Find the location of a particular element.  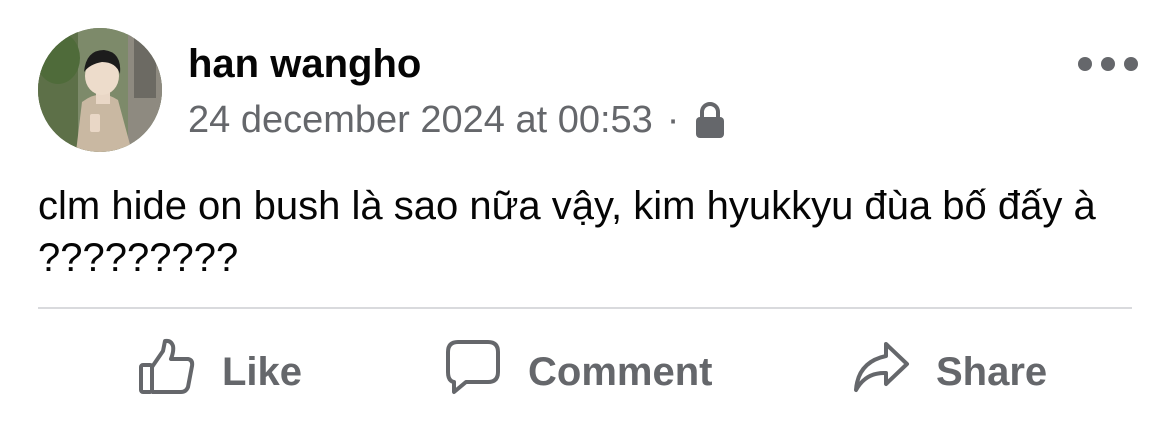

like-button: Like is located at coordinates (219, 372).